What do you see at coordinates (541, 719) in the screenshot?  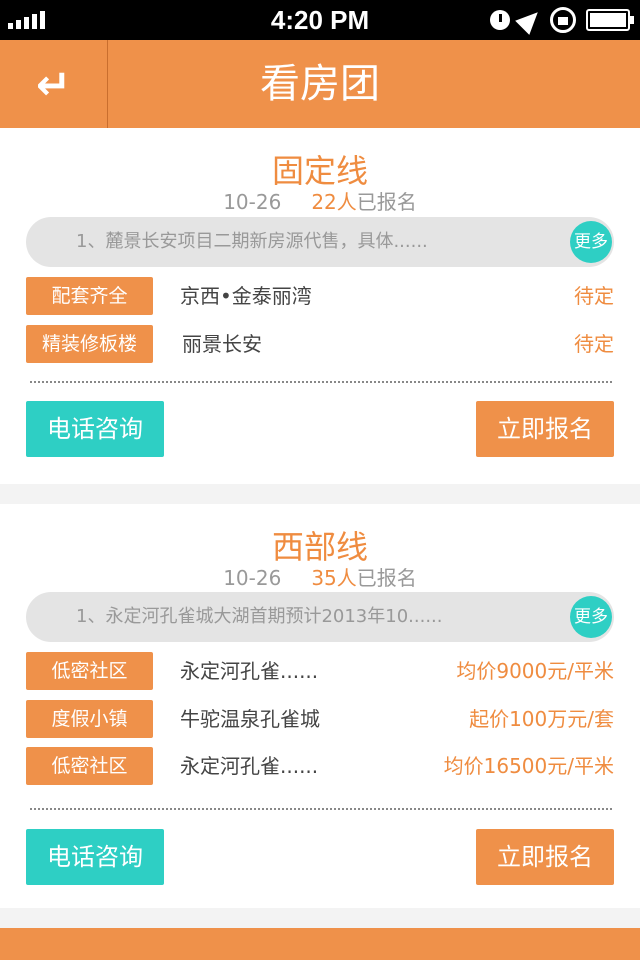 I see `property-price: 起价100万元/套` at bounding box center [541, 719].